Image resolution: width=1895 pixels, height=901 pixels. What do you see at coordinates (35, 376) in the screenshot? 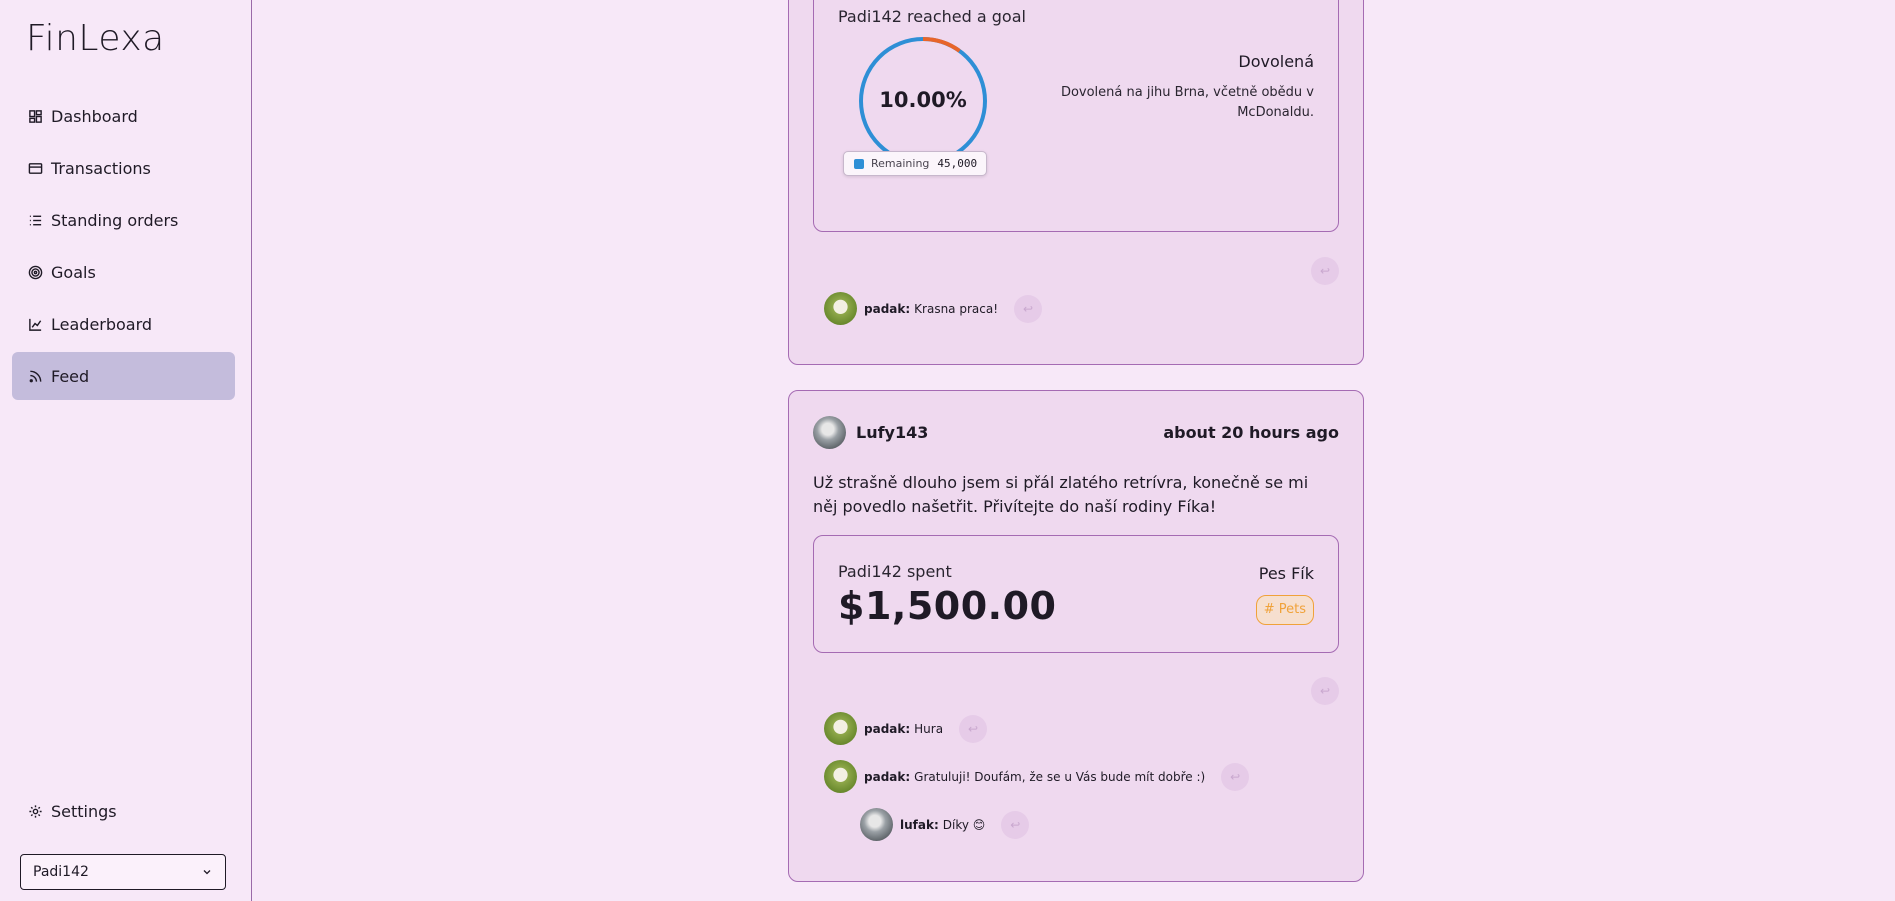
I see `rss-icon` at bounding box center [35, 376].